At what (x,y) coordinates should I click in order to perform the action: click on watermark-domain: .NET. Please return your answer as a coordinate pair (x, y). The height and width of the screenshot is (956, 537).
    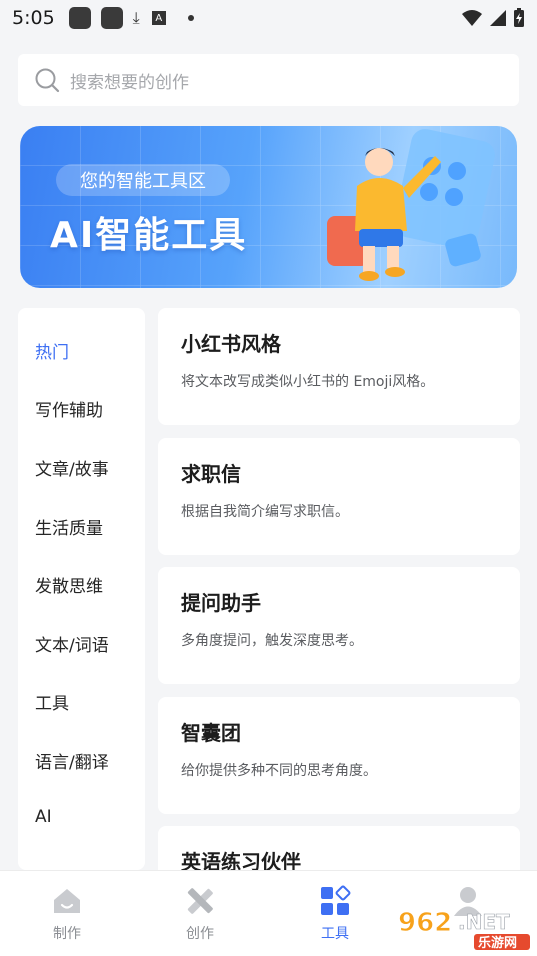
    Looking at the image, I should click on (484, 922).